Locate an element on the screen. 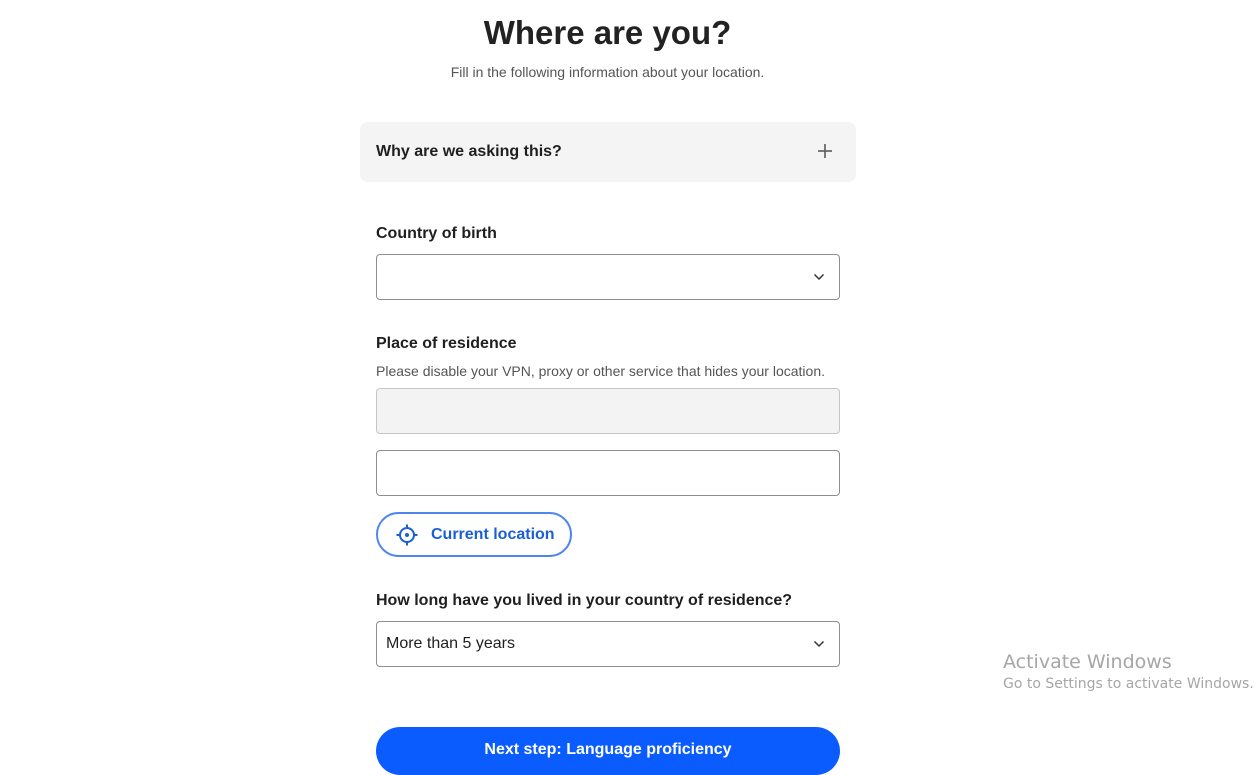  current-location-button: Current location is located at coordinates (474, 534).